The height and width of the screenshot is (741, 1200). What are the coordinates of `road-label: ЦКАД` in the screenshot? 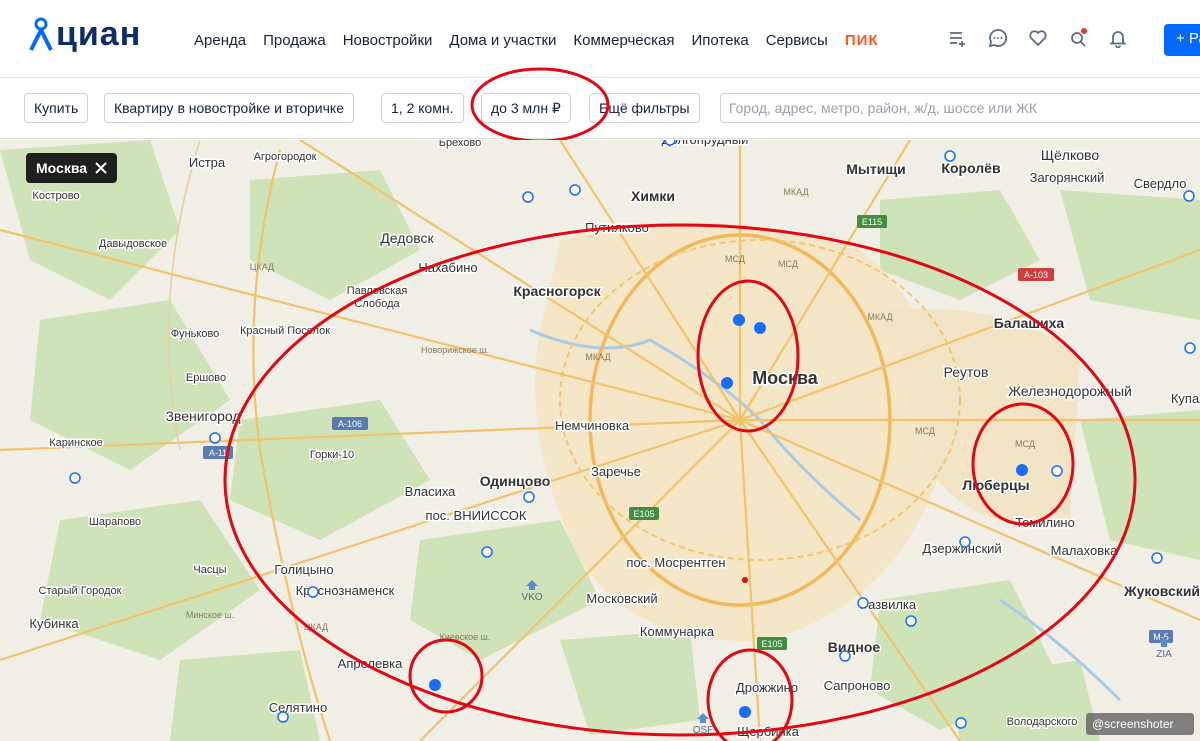 It's located at (262, 267).